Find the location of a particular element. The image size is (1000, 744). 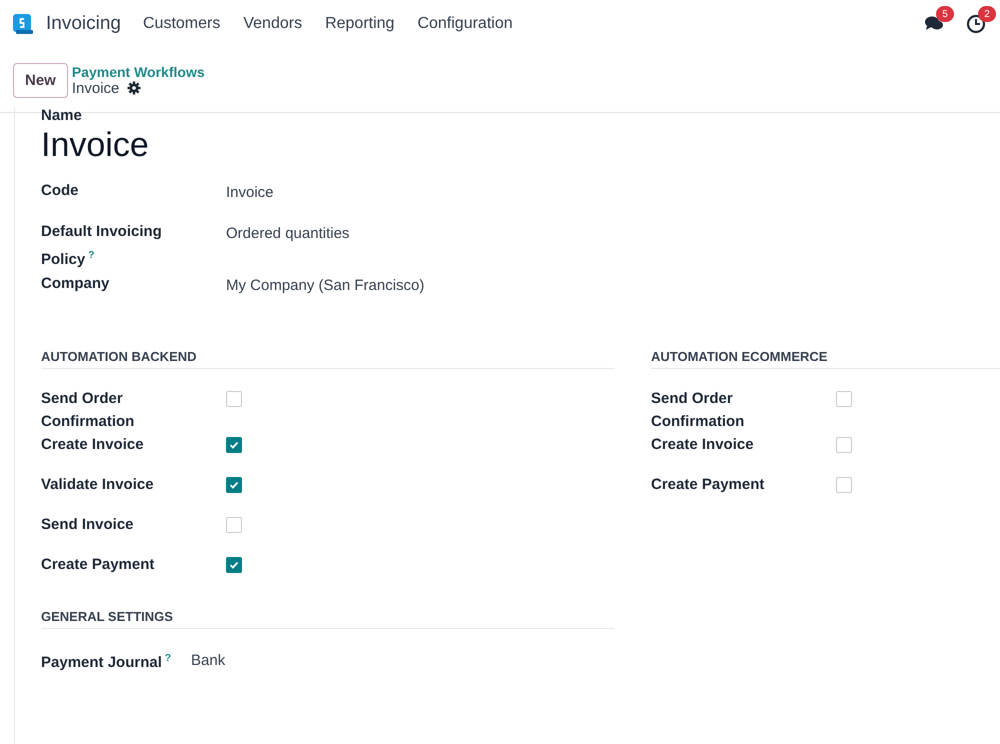

menu-item: Customers is located at coordinates (181, 24).